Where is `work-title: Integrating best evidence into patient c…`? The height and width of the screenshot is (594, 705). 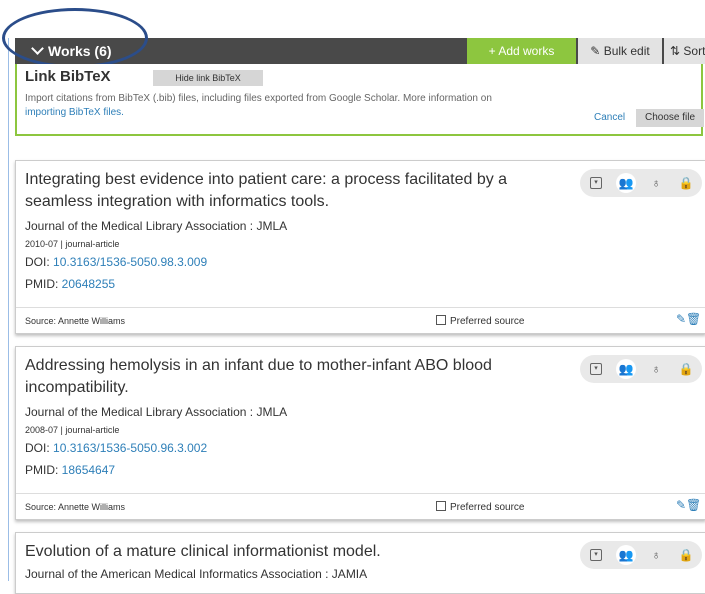
work-title: Integrating best evidence into patient c… is located at coordinates (266, 190).